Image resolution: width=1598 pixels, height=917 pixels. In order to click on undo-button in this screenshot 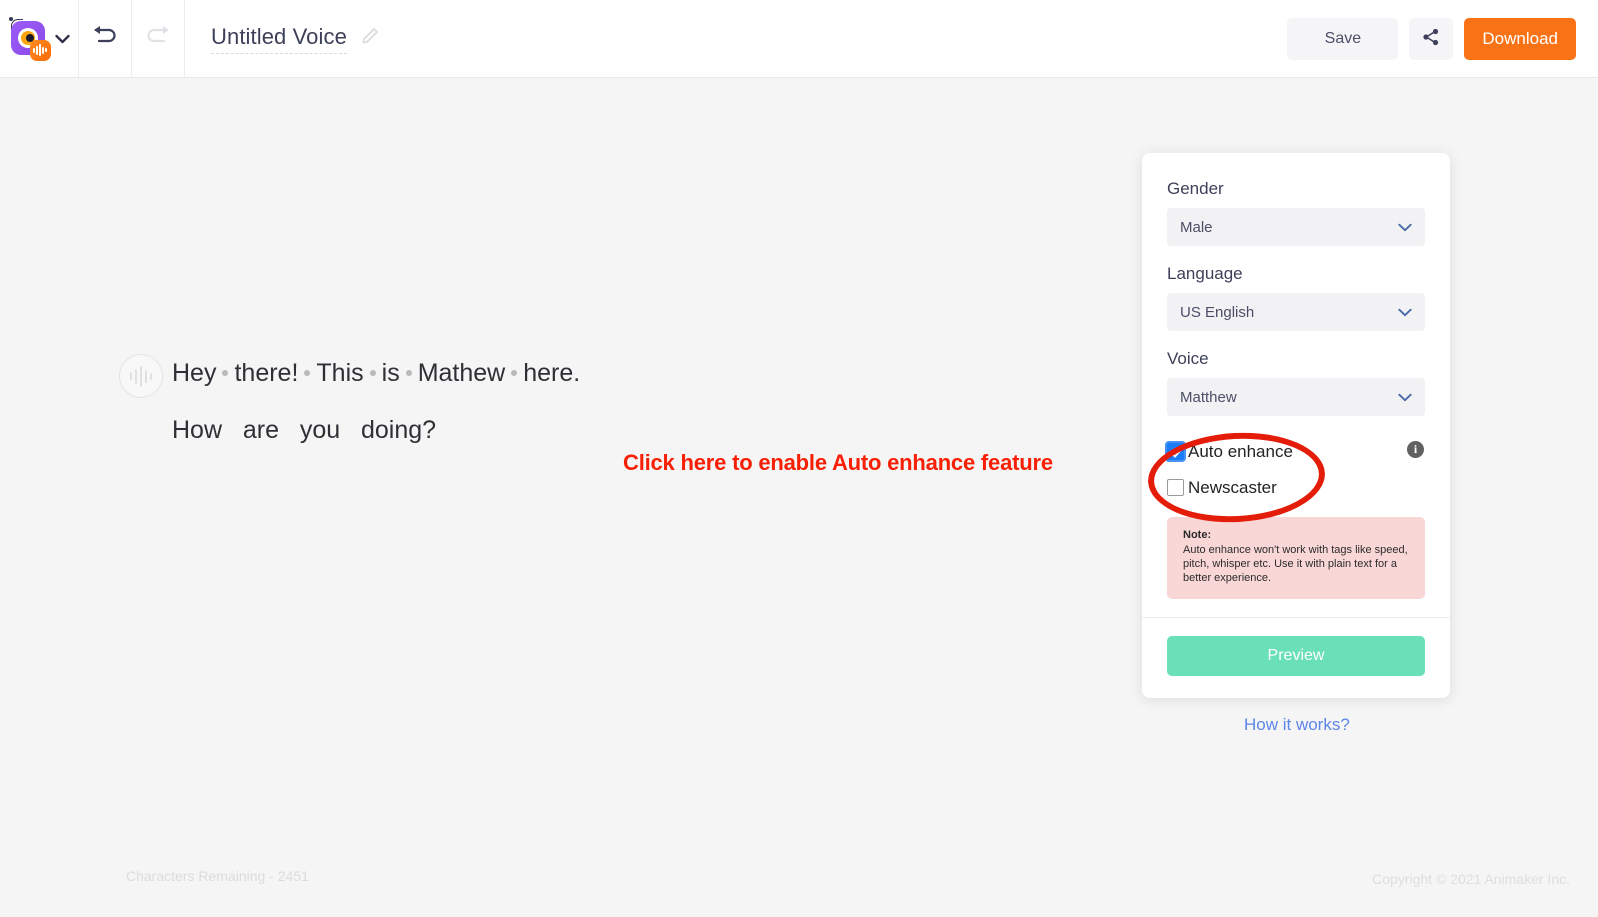, I will do `click(105, 39)`.